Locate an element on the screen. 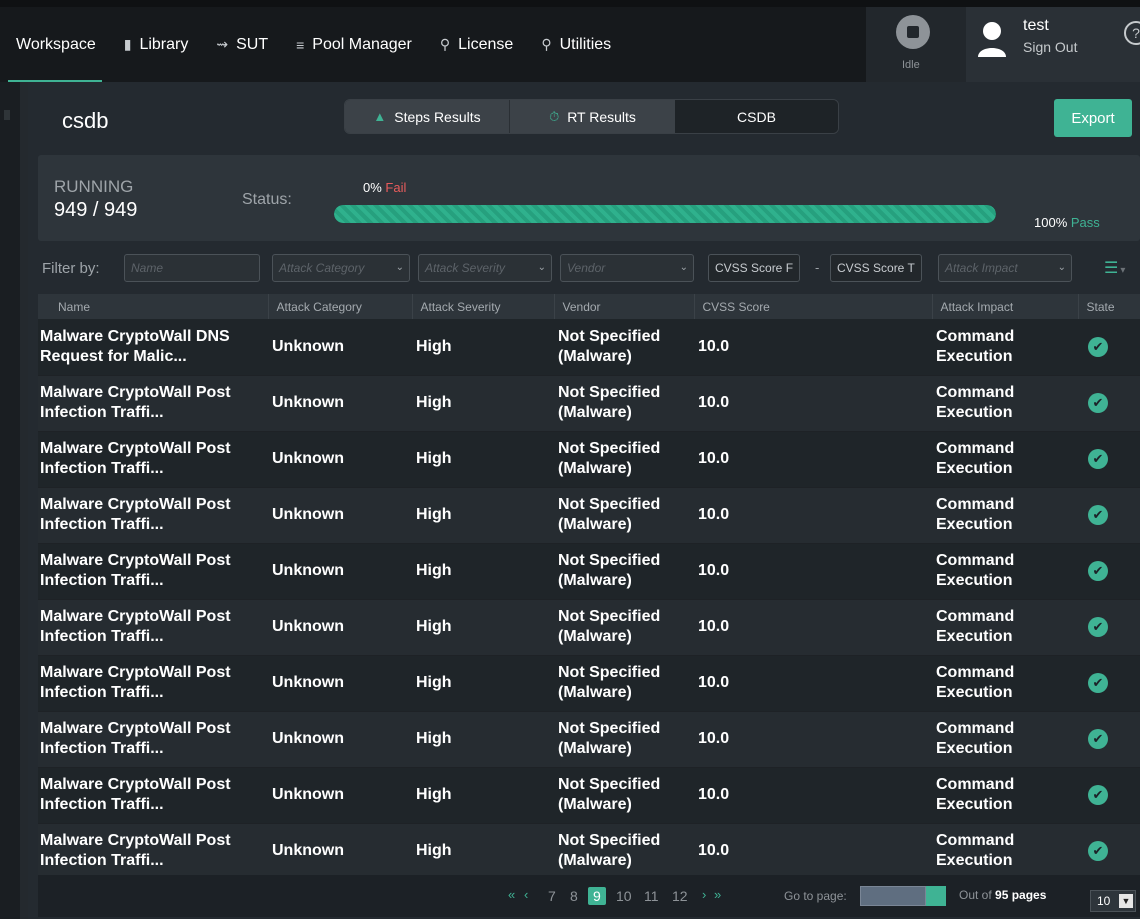  nav-utilities: ⚲ Utilities is located at coordinates (576, 44).